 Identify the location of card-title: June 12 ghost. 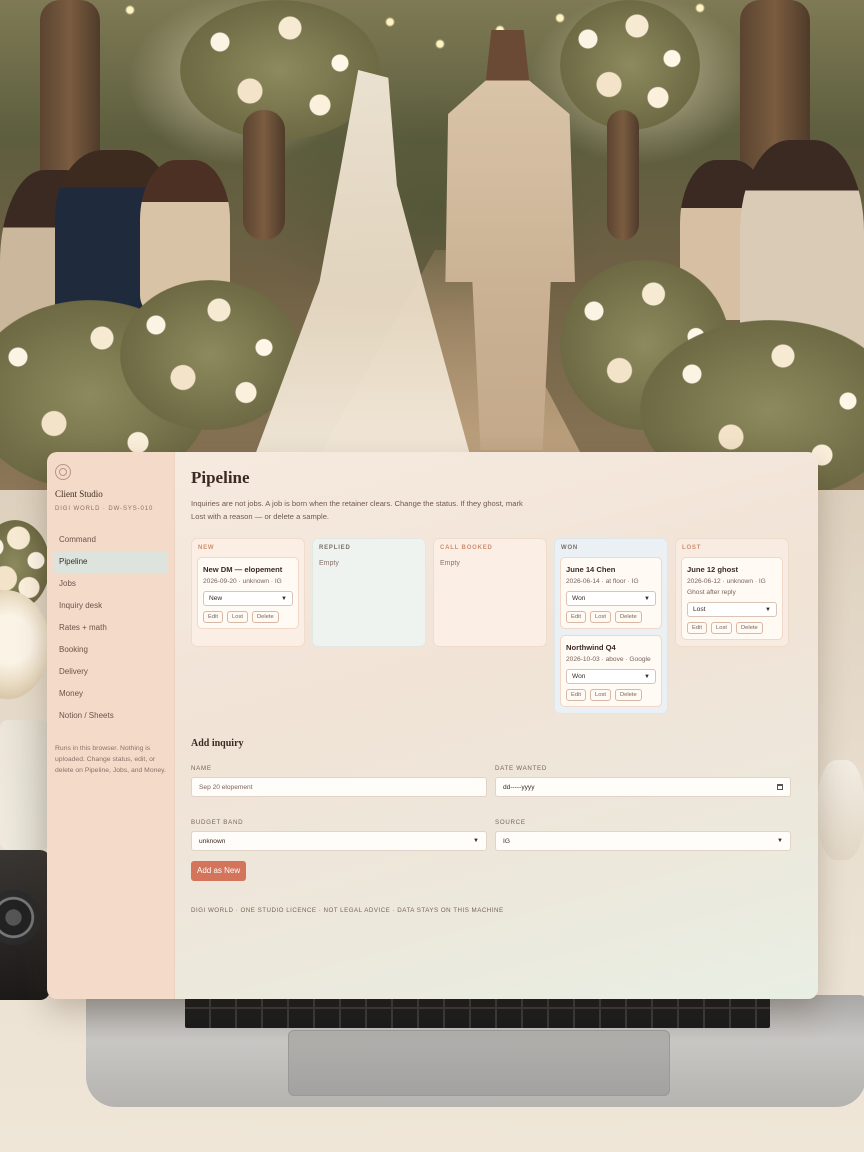
(713, 569).